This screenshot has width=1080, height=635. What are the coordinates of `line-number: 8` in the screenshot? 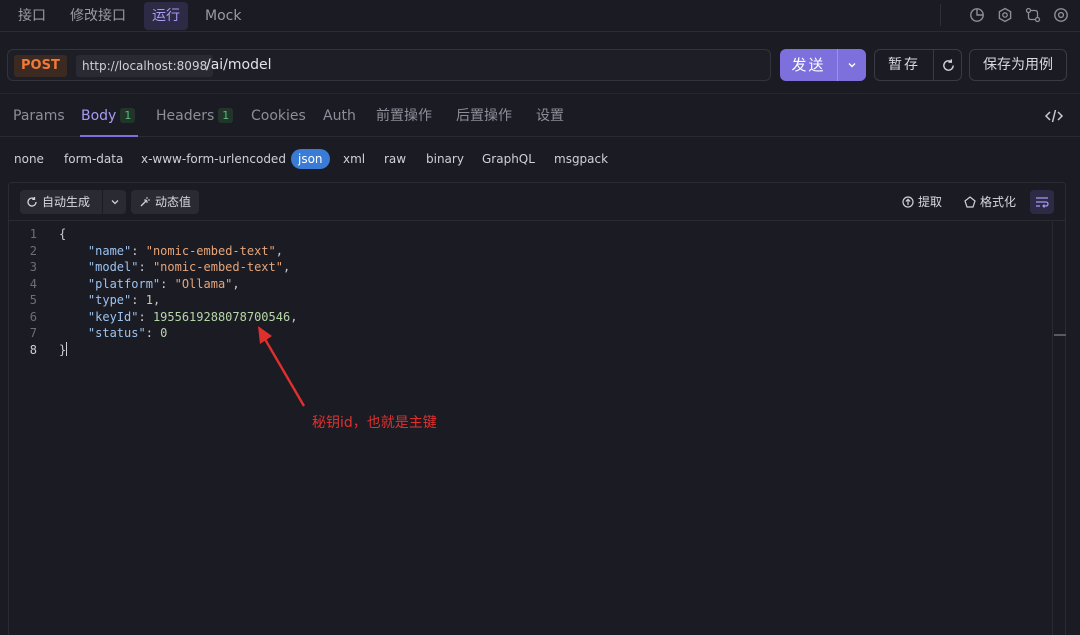 It's located at (33, 349).